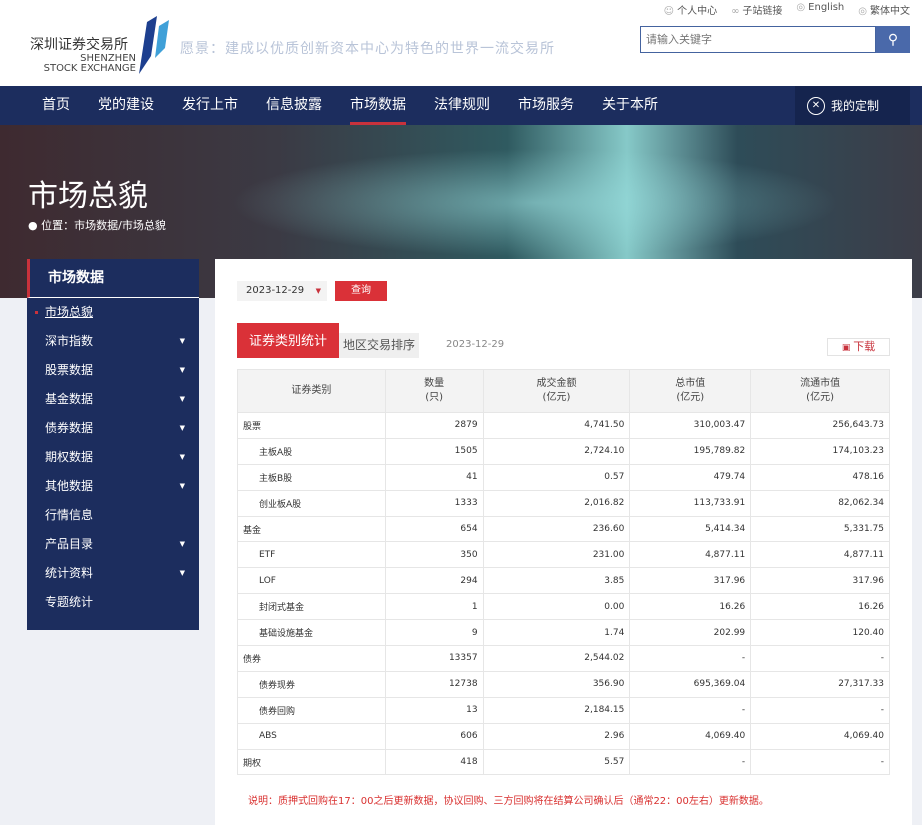 The width and height of the screenshot is (922, 825). I want to click on top-link: ◎ 繁体中文, so click(884, 9).